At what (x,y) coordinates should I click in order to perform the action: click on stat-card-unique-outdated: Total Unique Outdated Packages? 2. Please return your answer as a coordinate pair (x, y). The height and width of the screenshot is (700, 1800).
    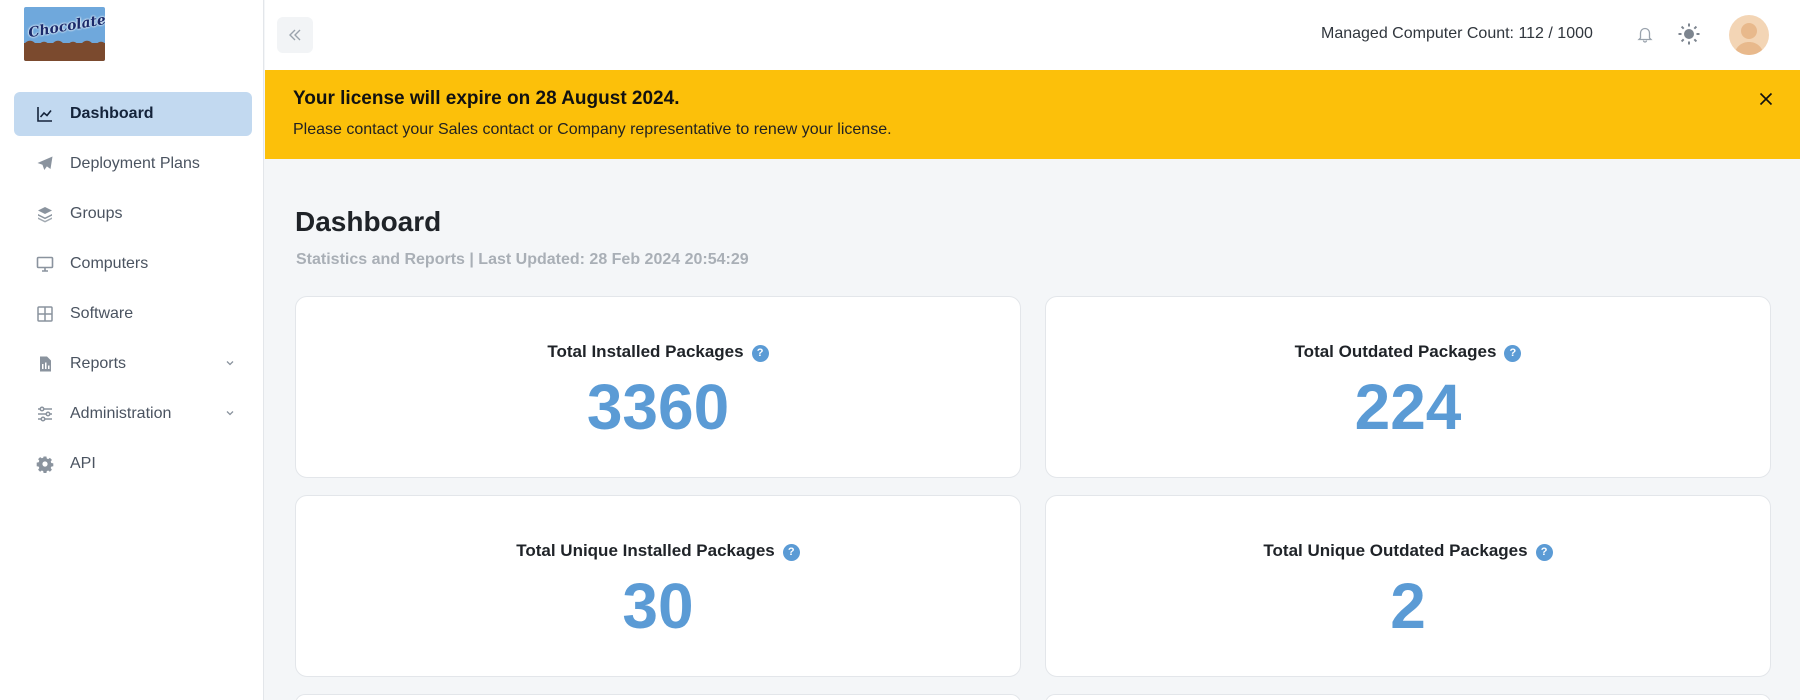
    Looking at the image, I should click on (1408, 586).